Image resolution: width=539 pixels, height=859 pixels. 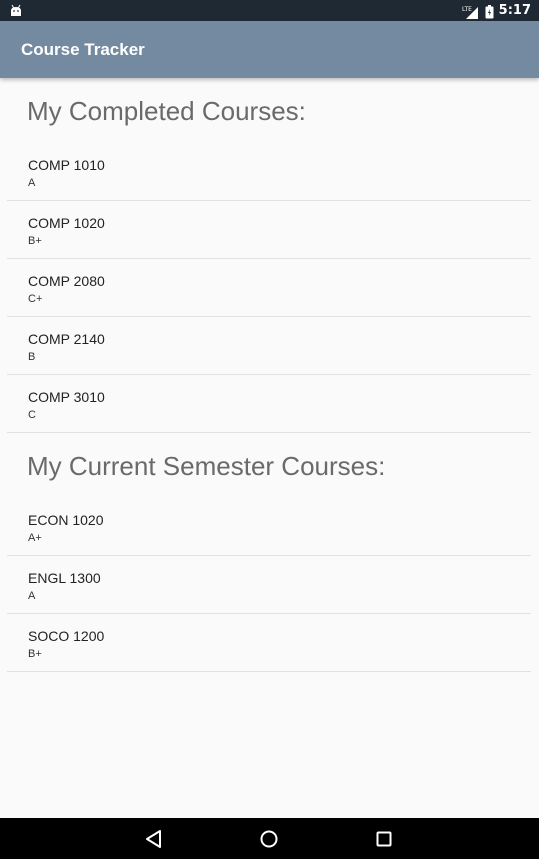 I want to click on list-item: COMP 2080 C+, so click(x=269, y=288).